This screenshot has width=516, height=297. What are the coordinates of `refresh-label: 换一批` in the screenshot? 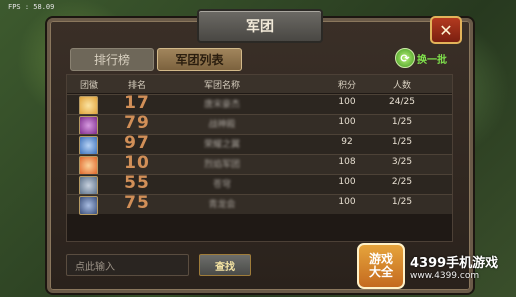 It's located at (432, 60).